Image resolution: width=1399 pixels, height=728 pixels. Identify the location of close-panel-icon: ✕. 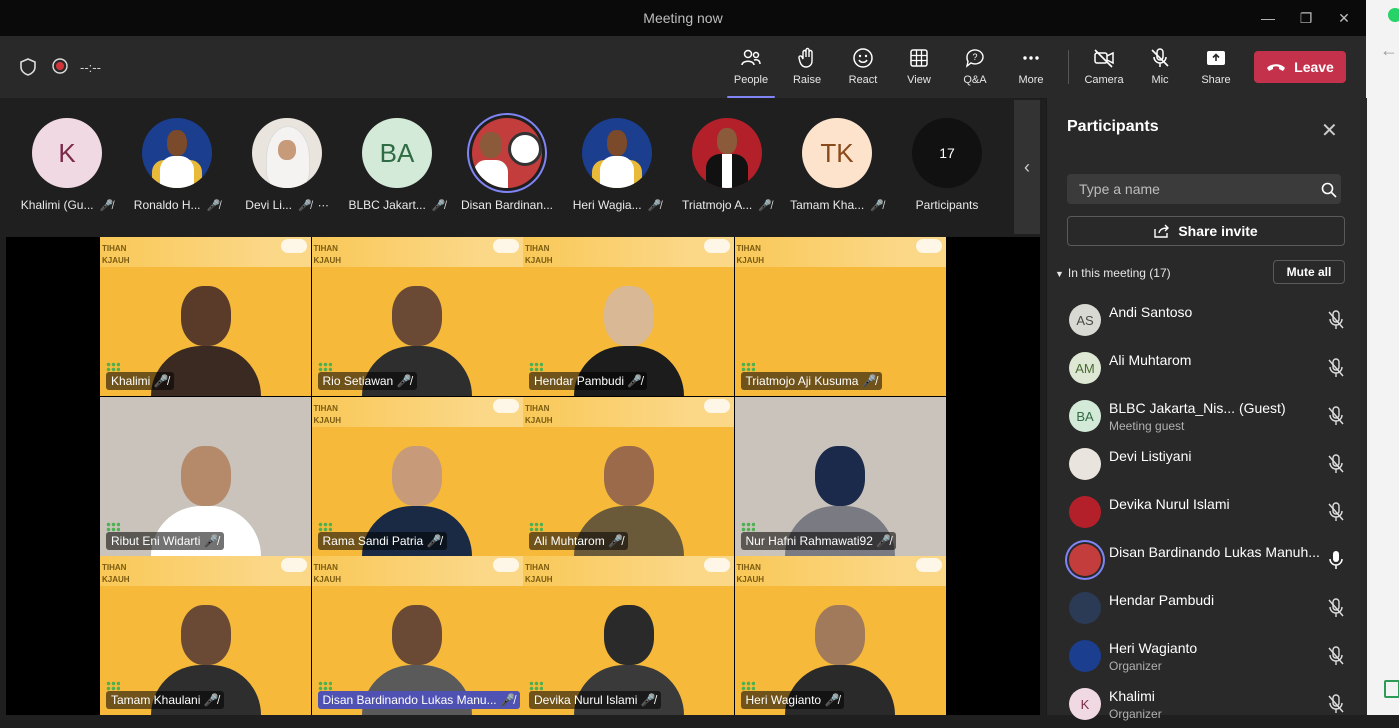
(1329, 130).